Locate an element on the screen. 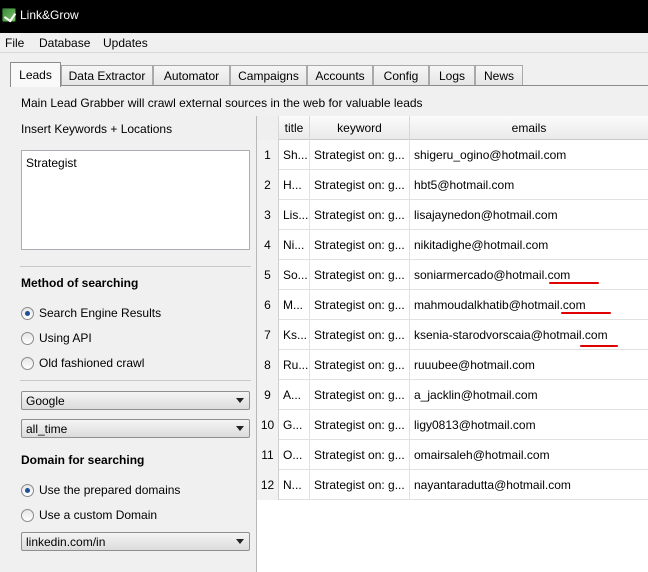 The height and width of the screenshot is (572, 648). tab-config: Config is located at coordinates (401, 75).